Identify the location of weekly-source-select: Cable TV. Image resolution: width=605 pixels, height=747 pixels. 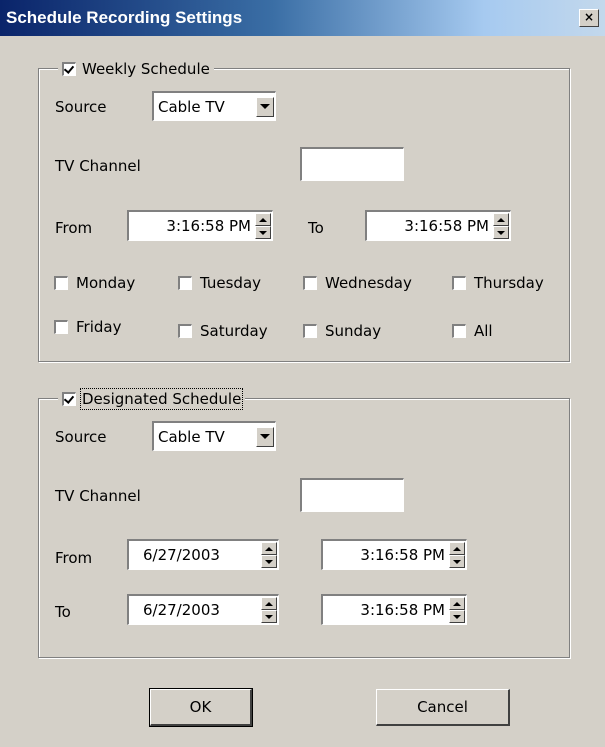
(214, 106).